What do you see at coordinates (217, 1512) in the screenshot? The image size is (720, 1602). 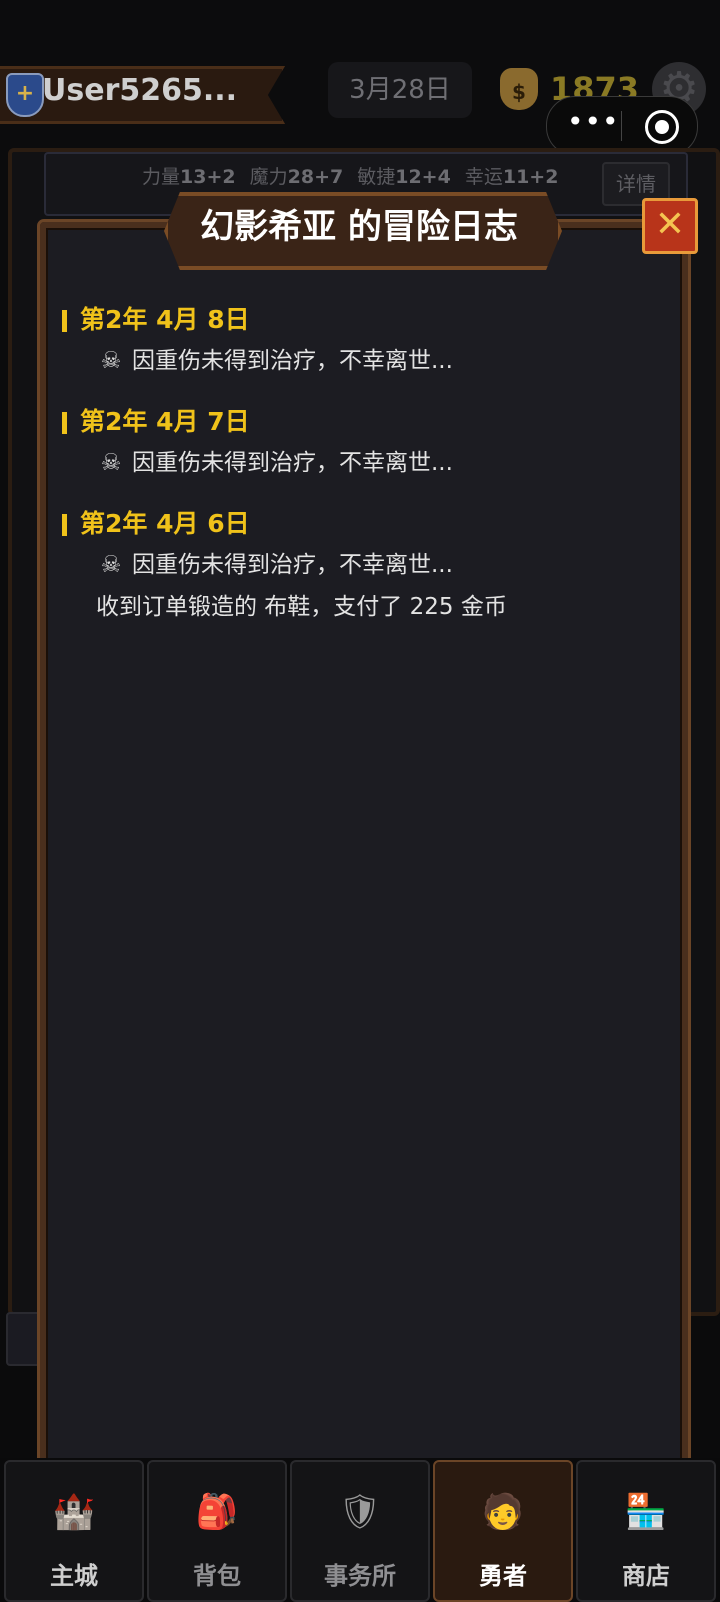 I see `bag-icon: 🎒` at bounding box center [217, 1512].